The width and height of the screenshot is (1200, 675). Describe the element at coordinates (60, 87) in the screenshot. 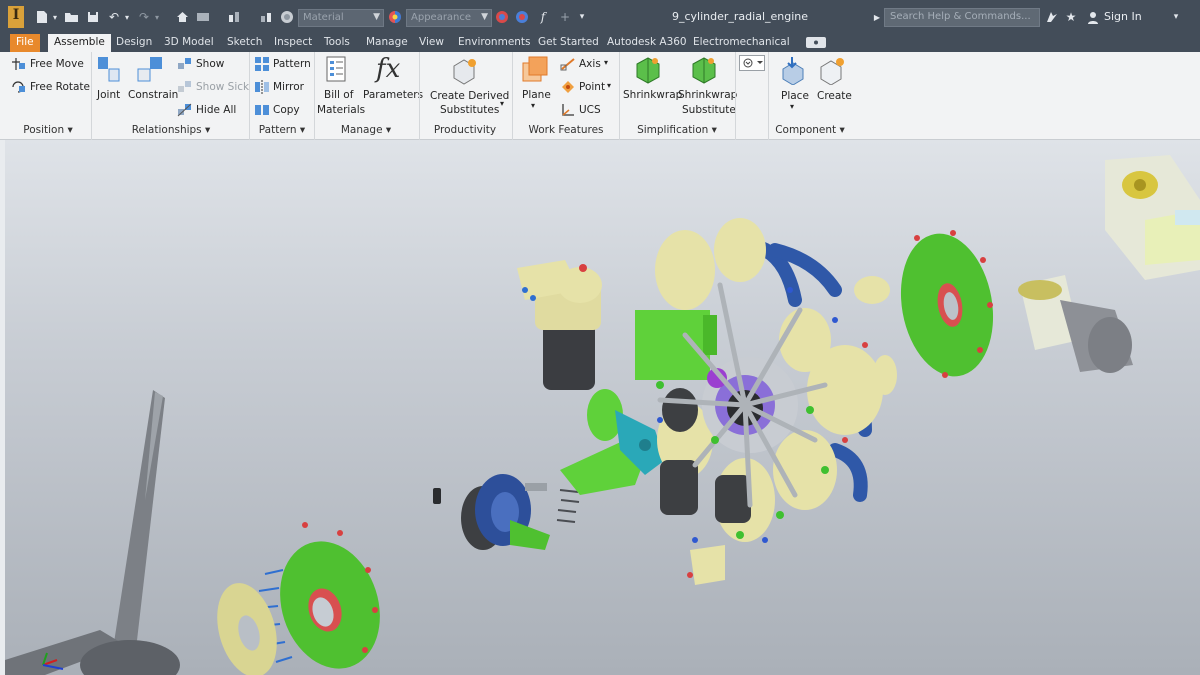

I see `free-rotate-button: Free Rotate` at that location.